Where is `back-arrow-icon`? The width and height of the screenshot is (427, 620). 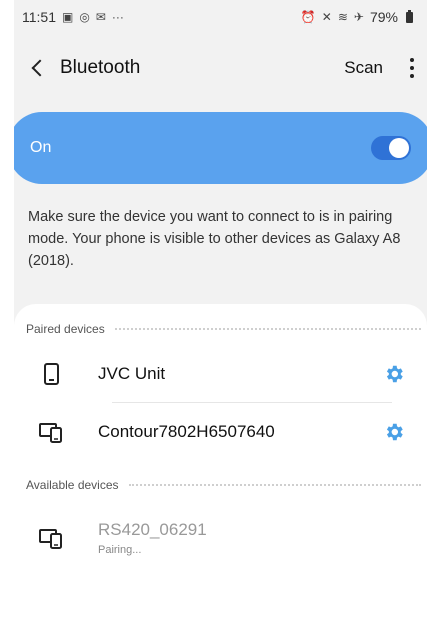
back-arrow-icon is located at coordinates (38, 68).